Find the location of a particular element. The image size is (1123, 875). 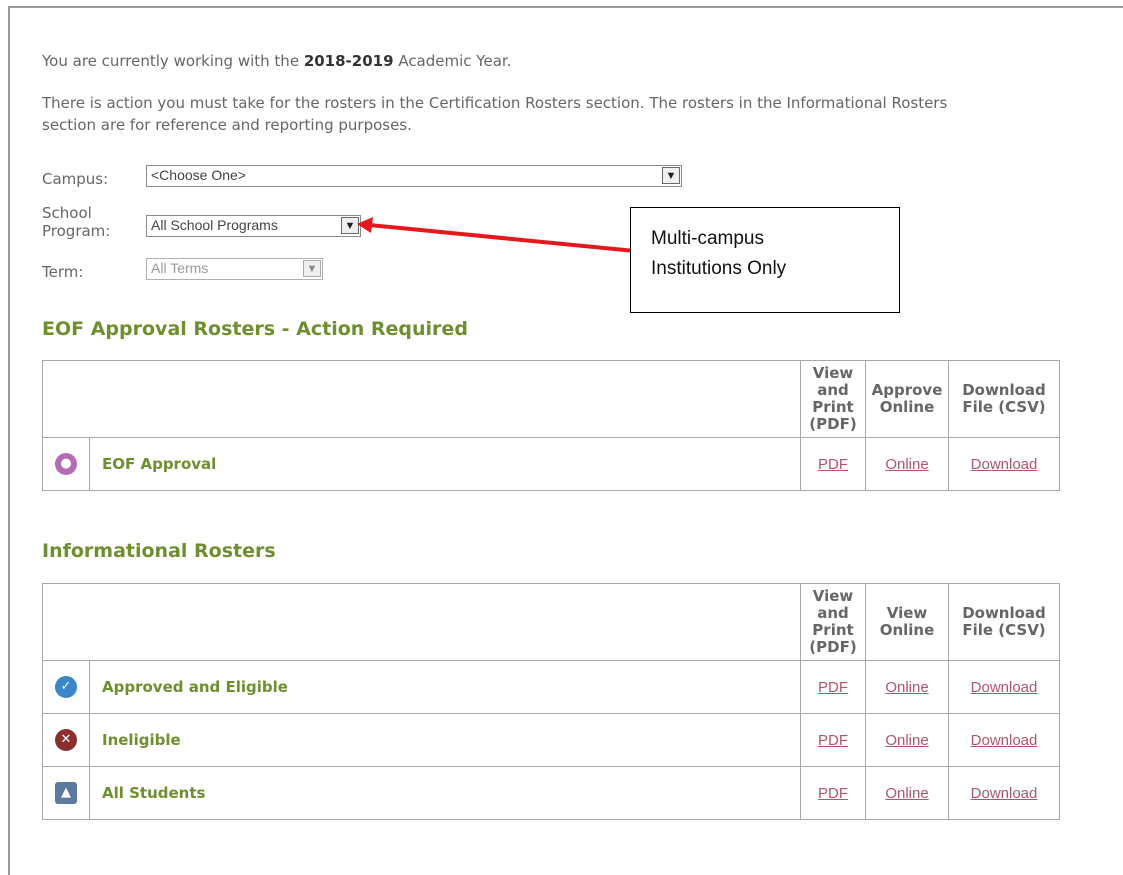

school-program-label: School Program: is located at coordinates (76, 222).